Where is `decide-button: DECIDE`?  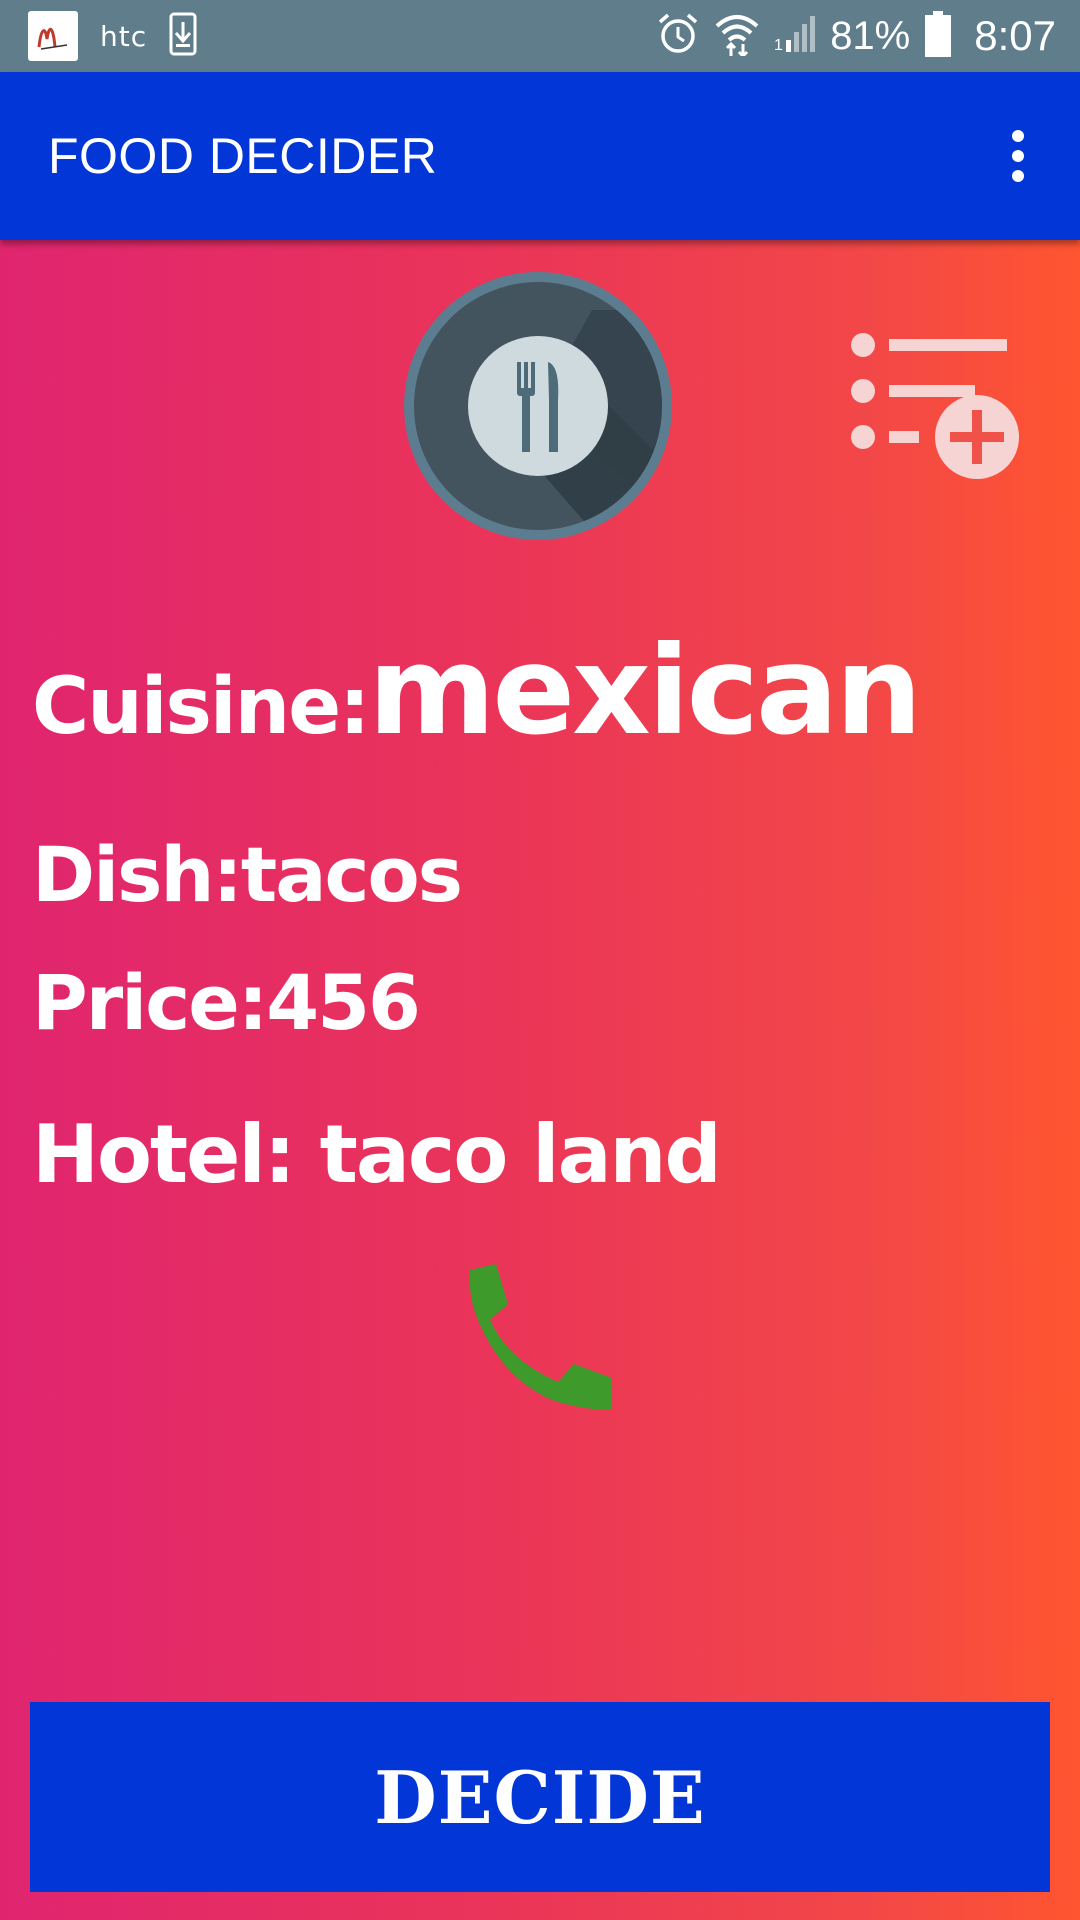 decide-button: DECIDE is located at coordinates (540, 1797).